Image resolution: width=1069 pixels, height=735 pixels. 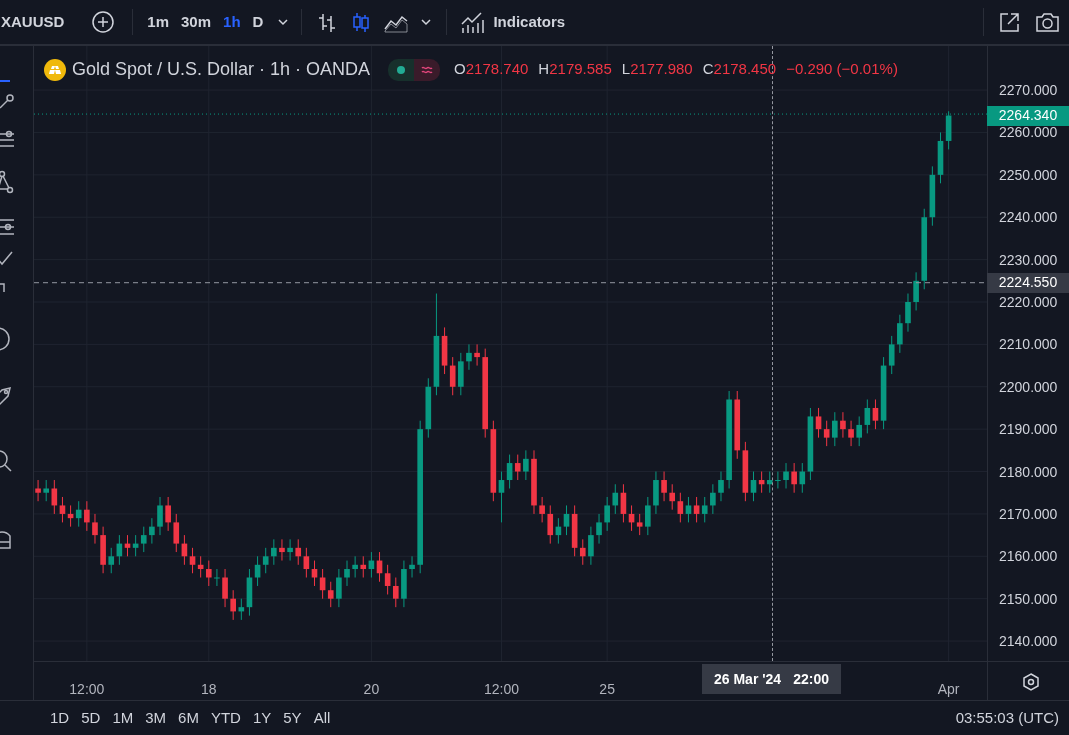 What do you see at coordinates (607, 689) in the screenshot?
I see `time-label: 25` at bounding box center [607, 689].